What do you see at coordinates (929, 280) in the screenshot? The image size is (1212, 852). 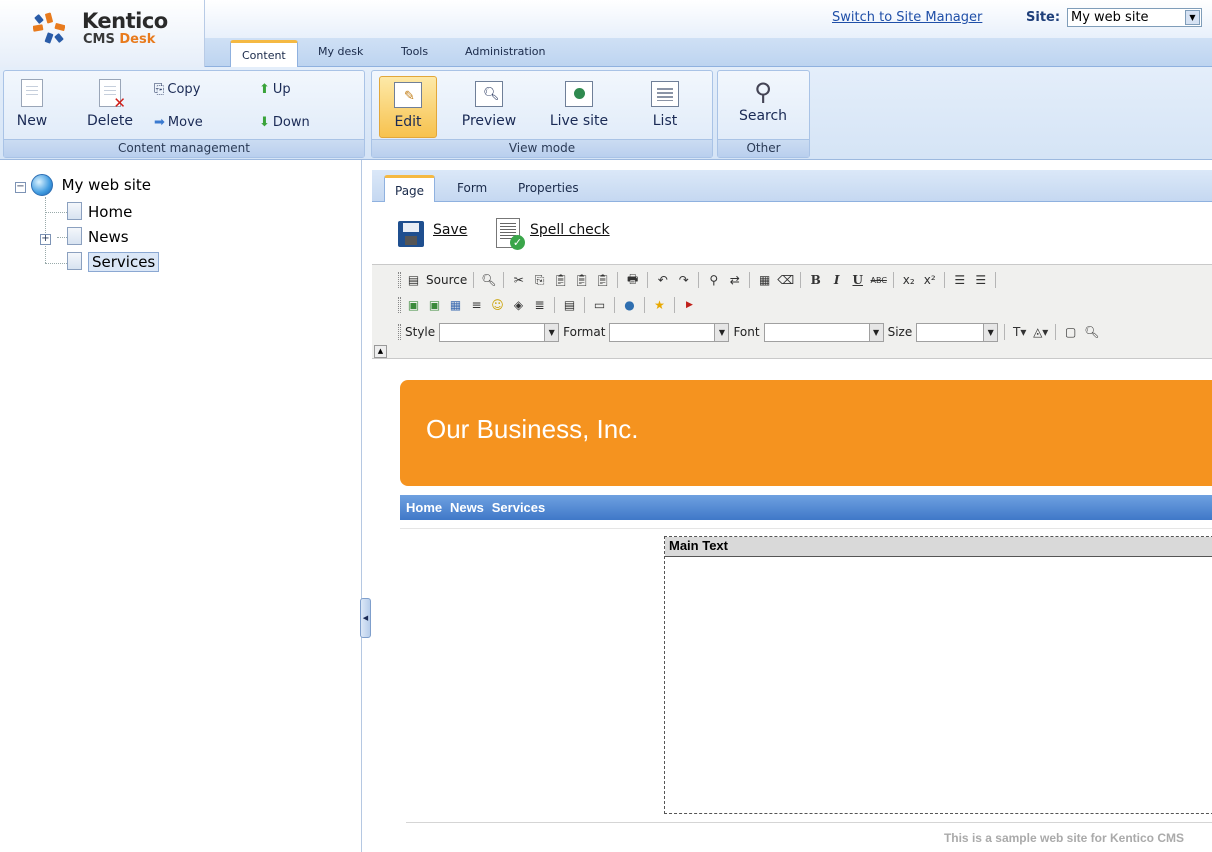 I see `superscript-icon: x²` at bounding box center [929, 280].